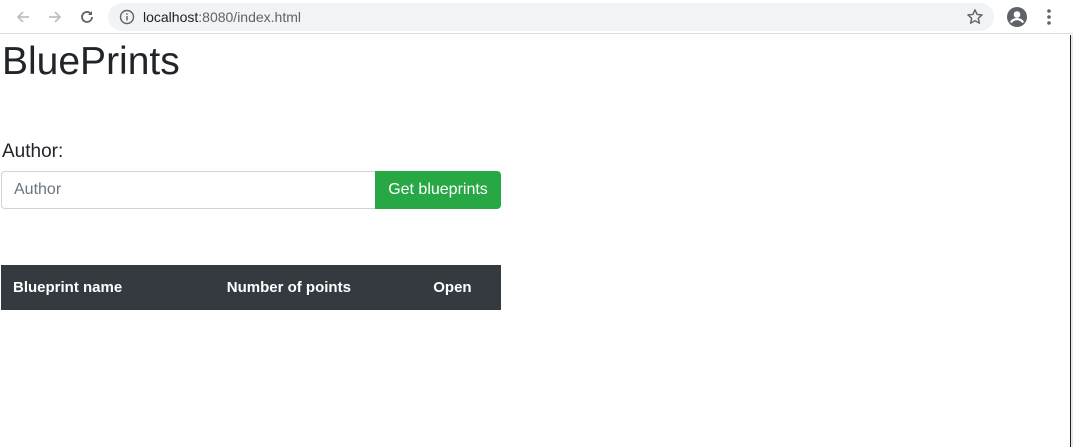 Image resolution: width=1073 pixels, height=447 pixels. Describe the element at coordinates (68, 287) in the screenshot. I see `header-blueprint-name: Blueprint name` at that location.